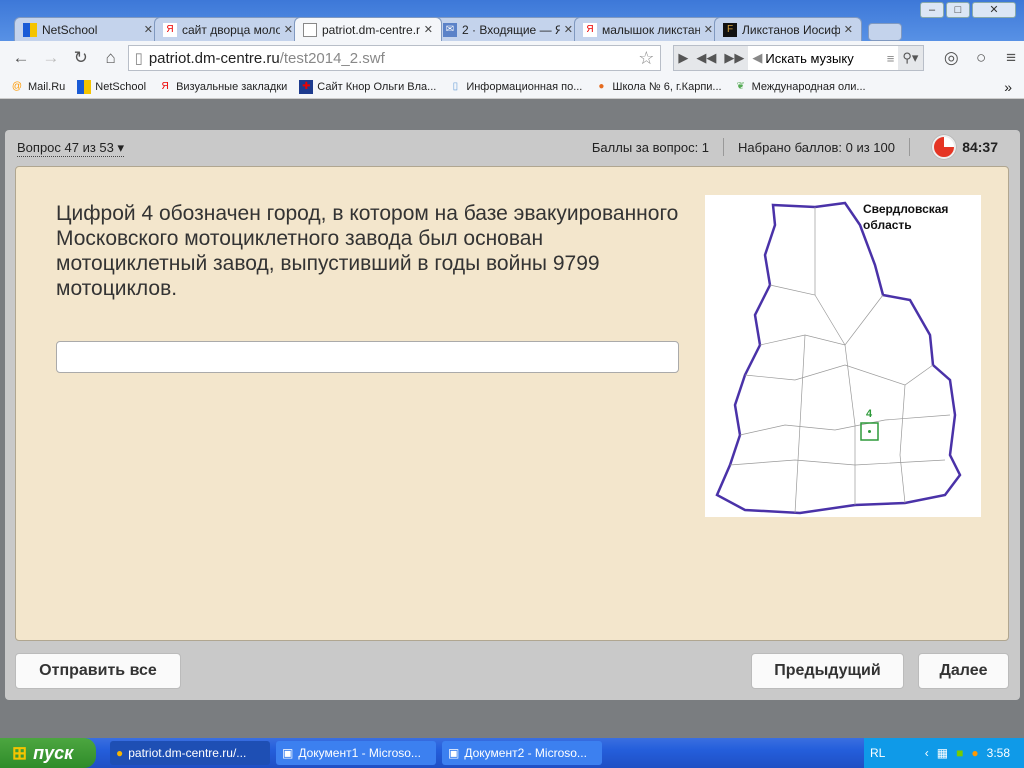 Image resolution: width=1024 pixels, height=768 pixels. Describe the element at coordinates (951, 58) in the screenshot. I see `extension-icon: ◎` at that location.